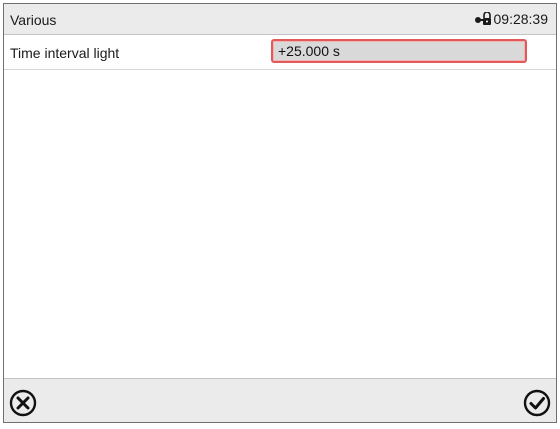  What do you see at coordinates (399, 51) in the screenshot?
I see `time-interval-light-input: +25.000 s` at bounding box center [399, 51].